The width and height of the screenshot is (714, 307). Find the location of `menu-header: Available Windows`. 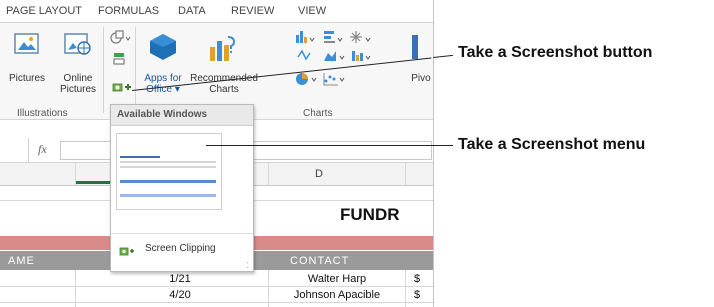

menu-header: Available Windows is located at coordinates (182, 115).